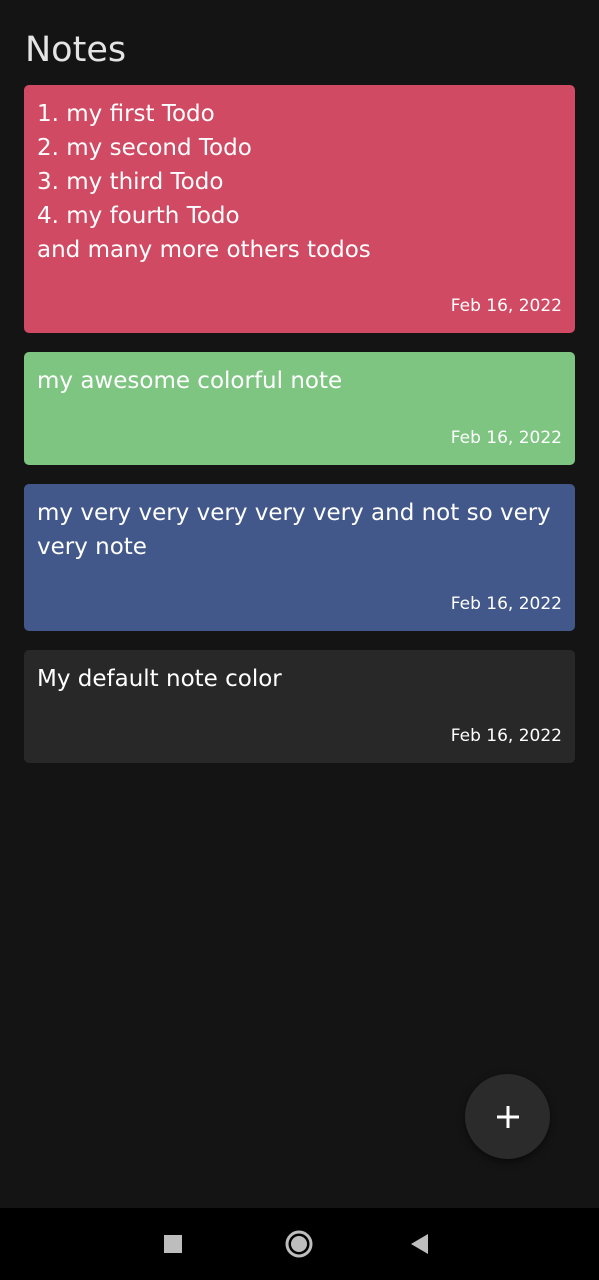  I want to click on square-icon, so click(173, 1244).